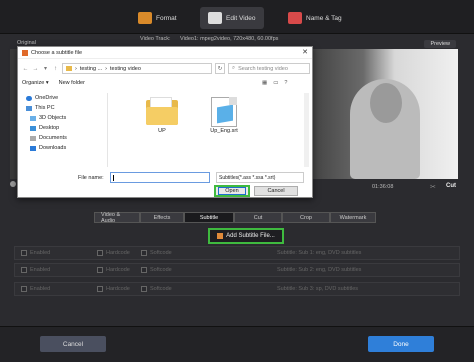 This screenshot has width=474, height=362. Describe the element at coordinates (25, 69) in the screenshot. I see `back-icon: ←` at that location.